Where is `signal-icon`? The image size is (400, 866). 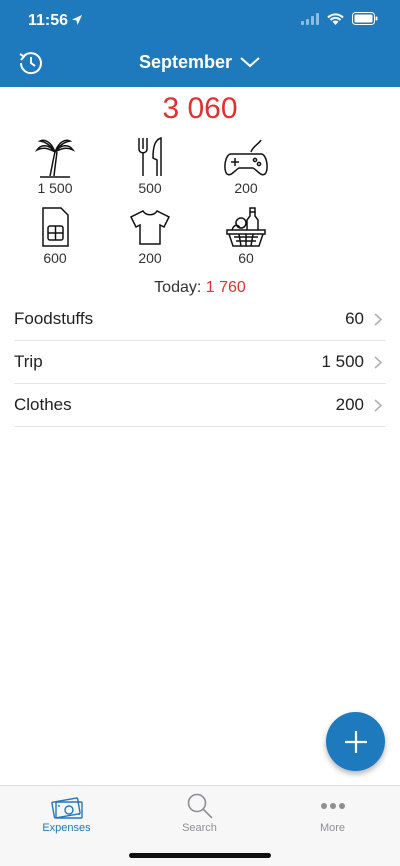 signal-icon is located at coordinates (310, 18).